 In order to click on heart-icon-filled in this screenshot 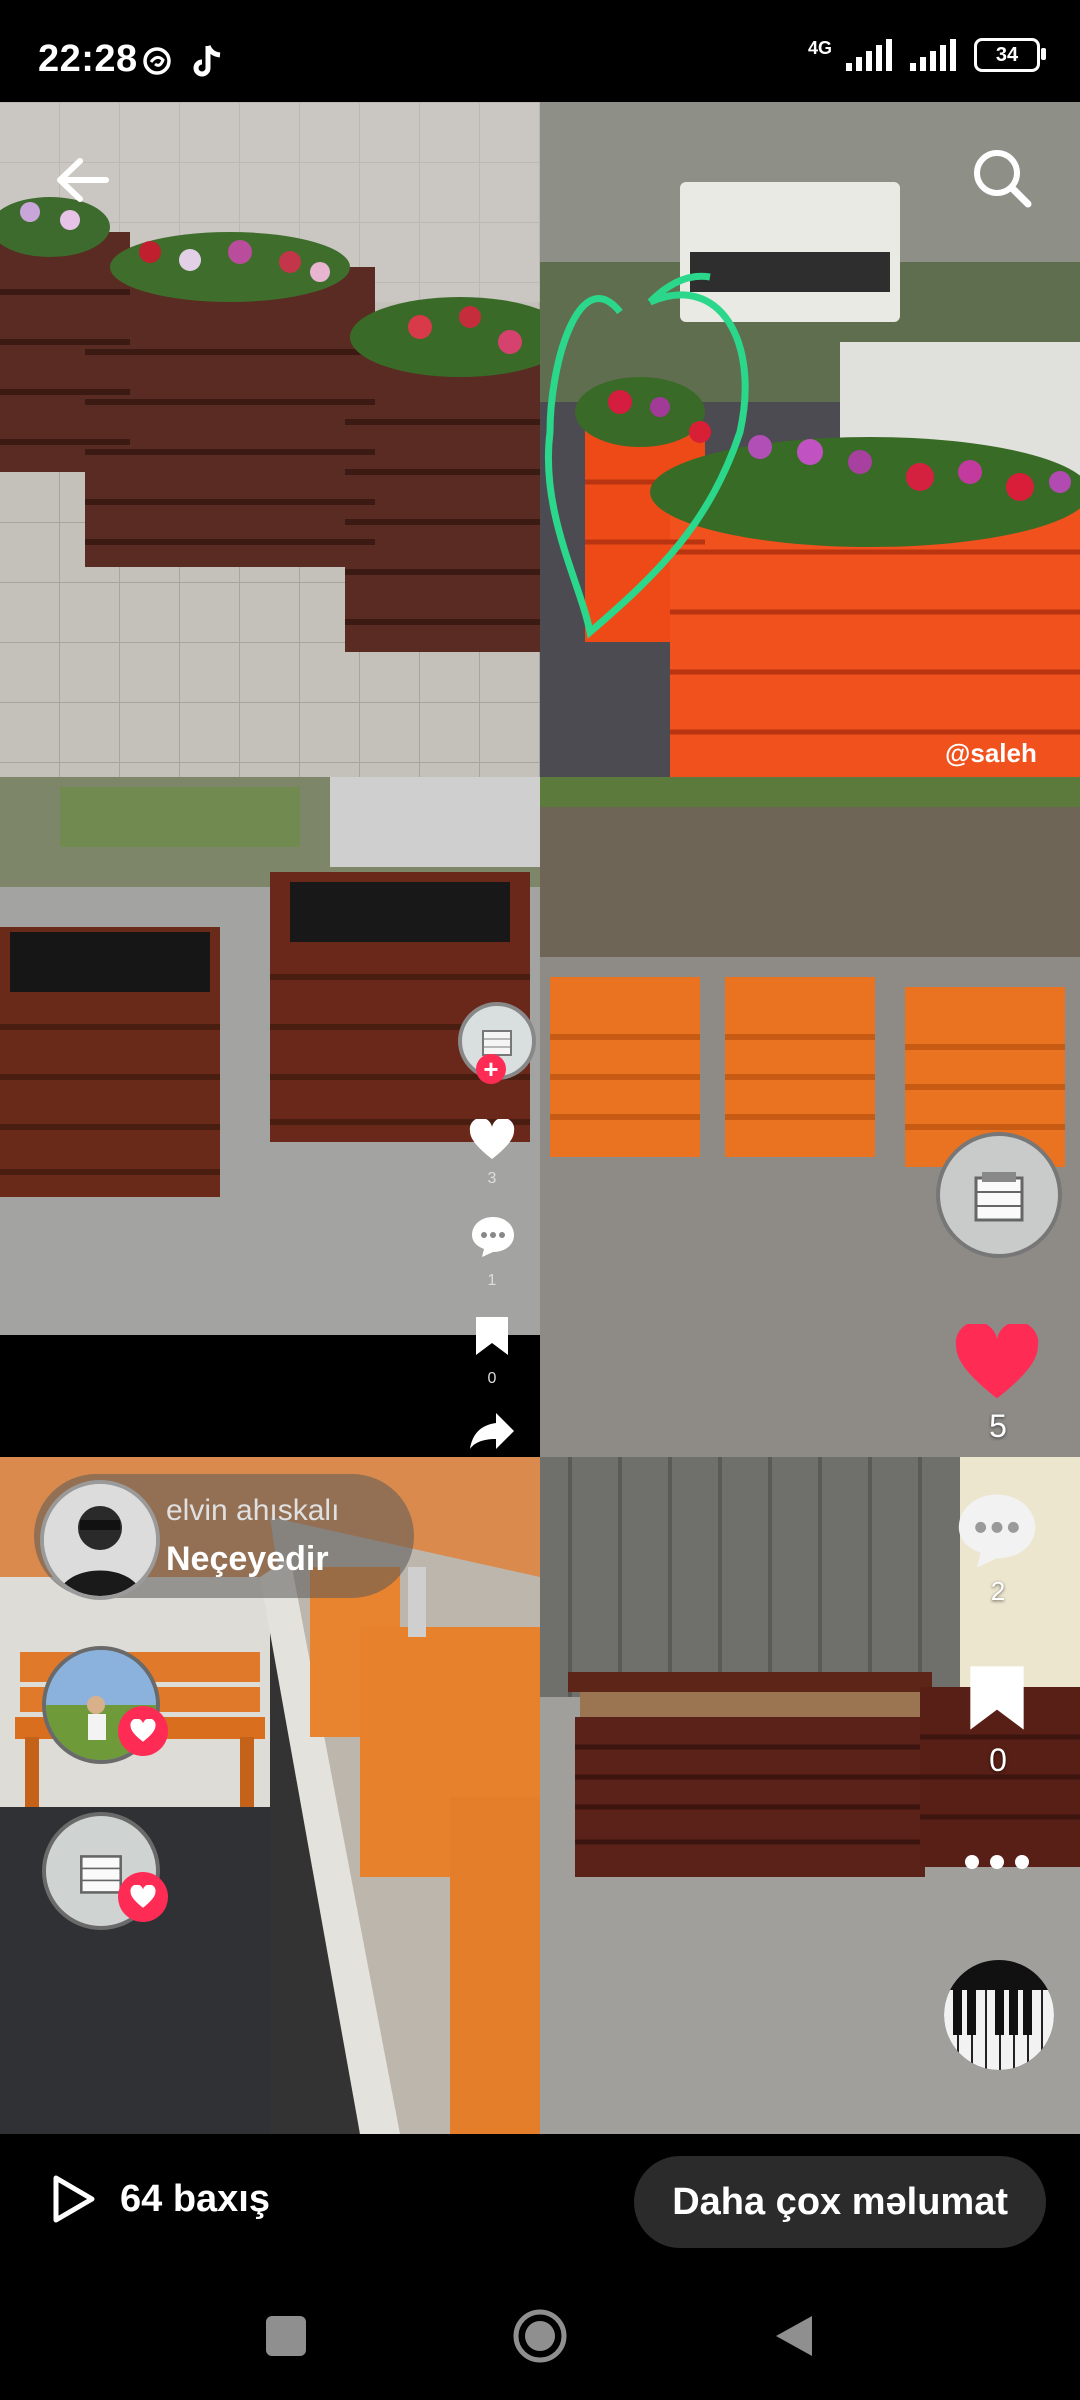, I will do `click(997, 1361)`.